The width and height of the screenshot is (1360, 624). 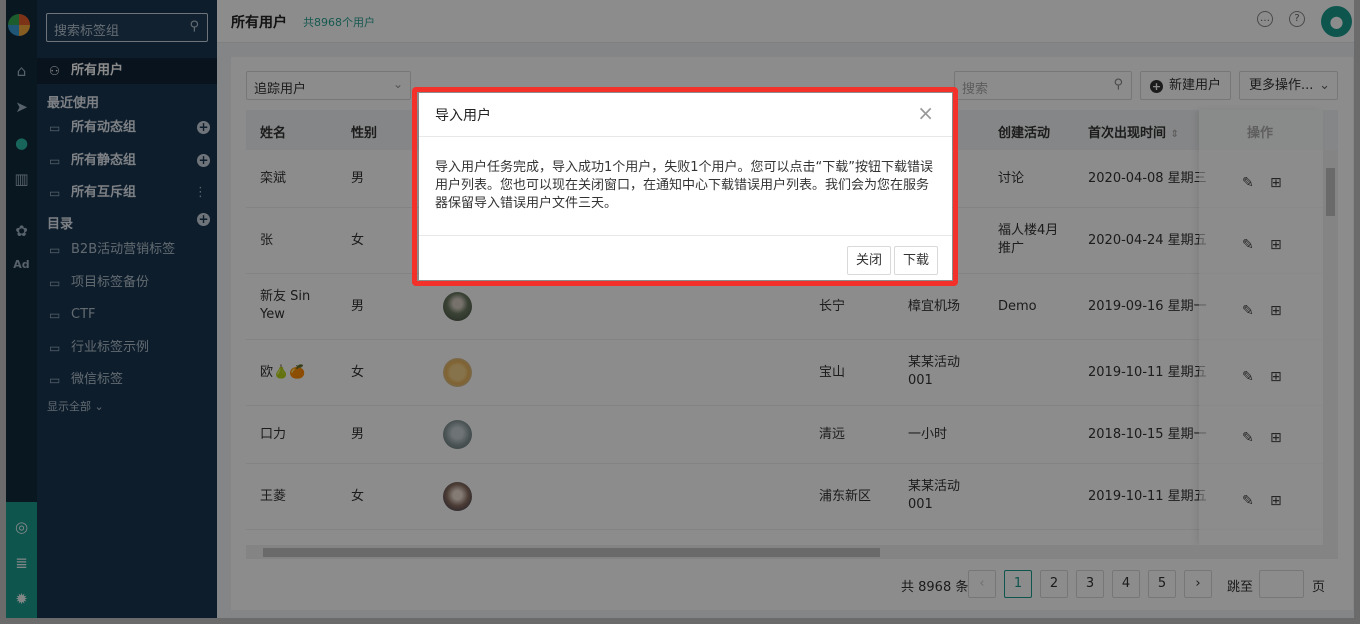 I want to click on close-button: 关闭, so click(x=869, y=260).